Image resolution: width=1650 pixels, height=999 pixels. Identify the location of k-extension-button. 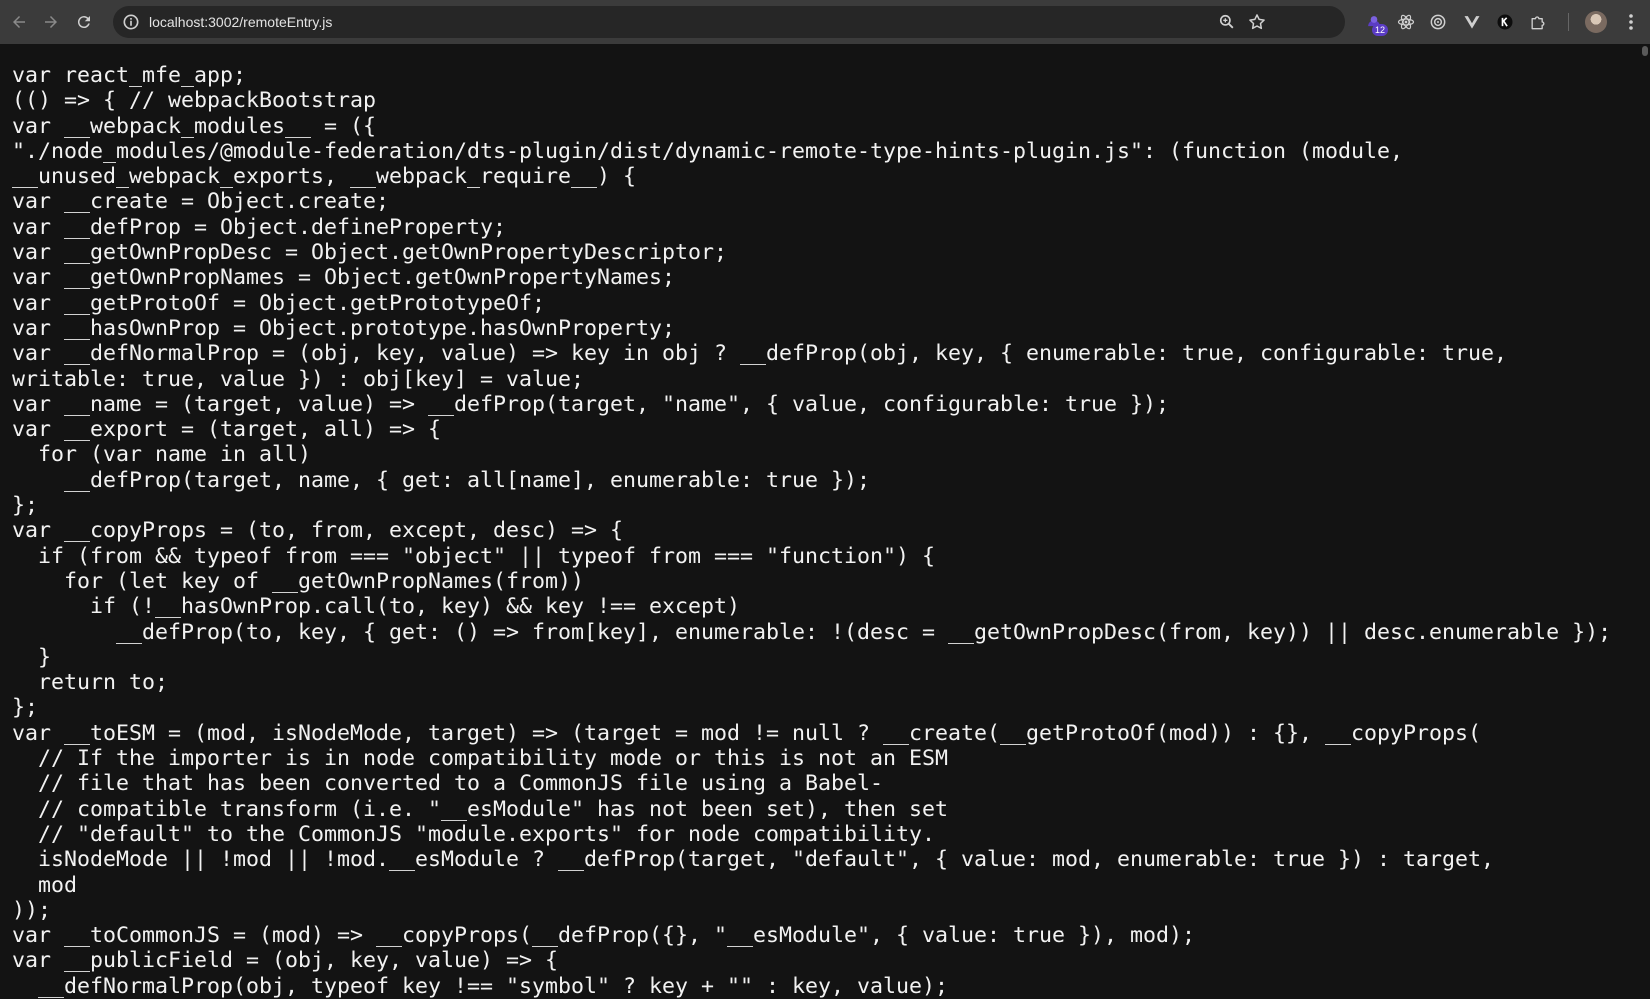
(1505, 22).